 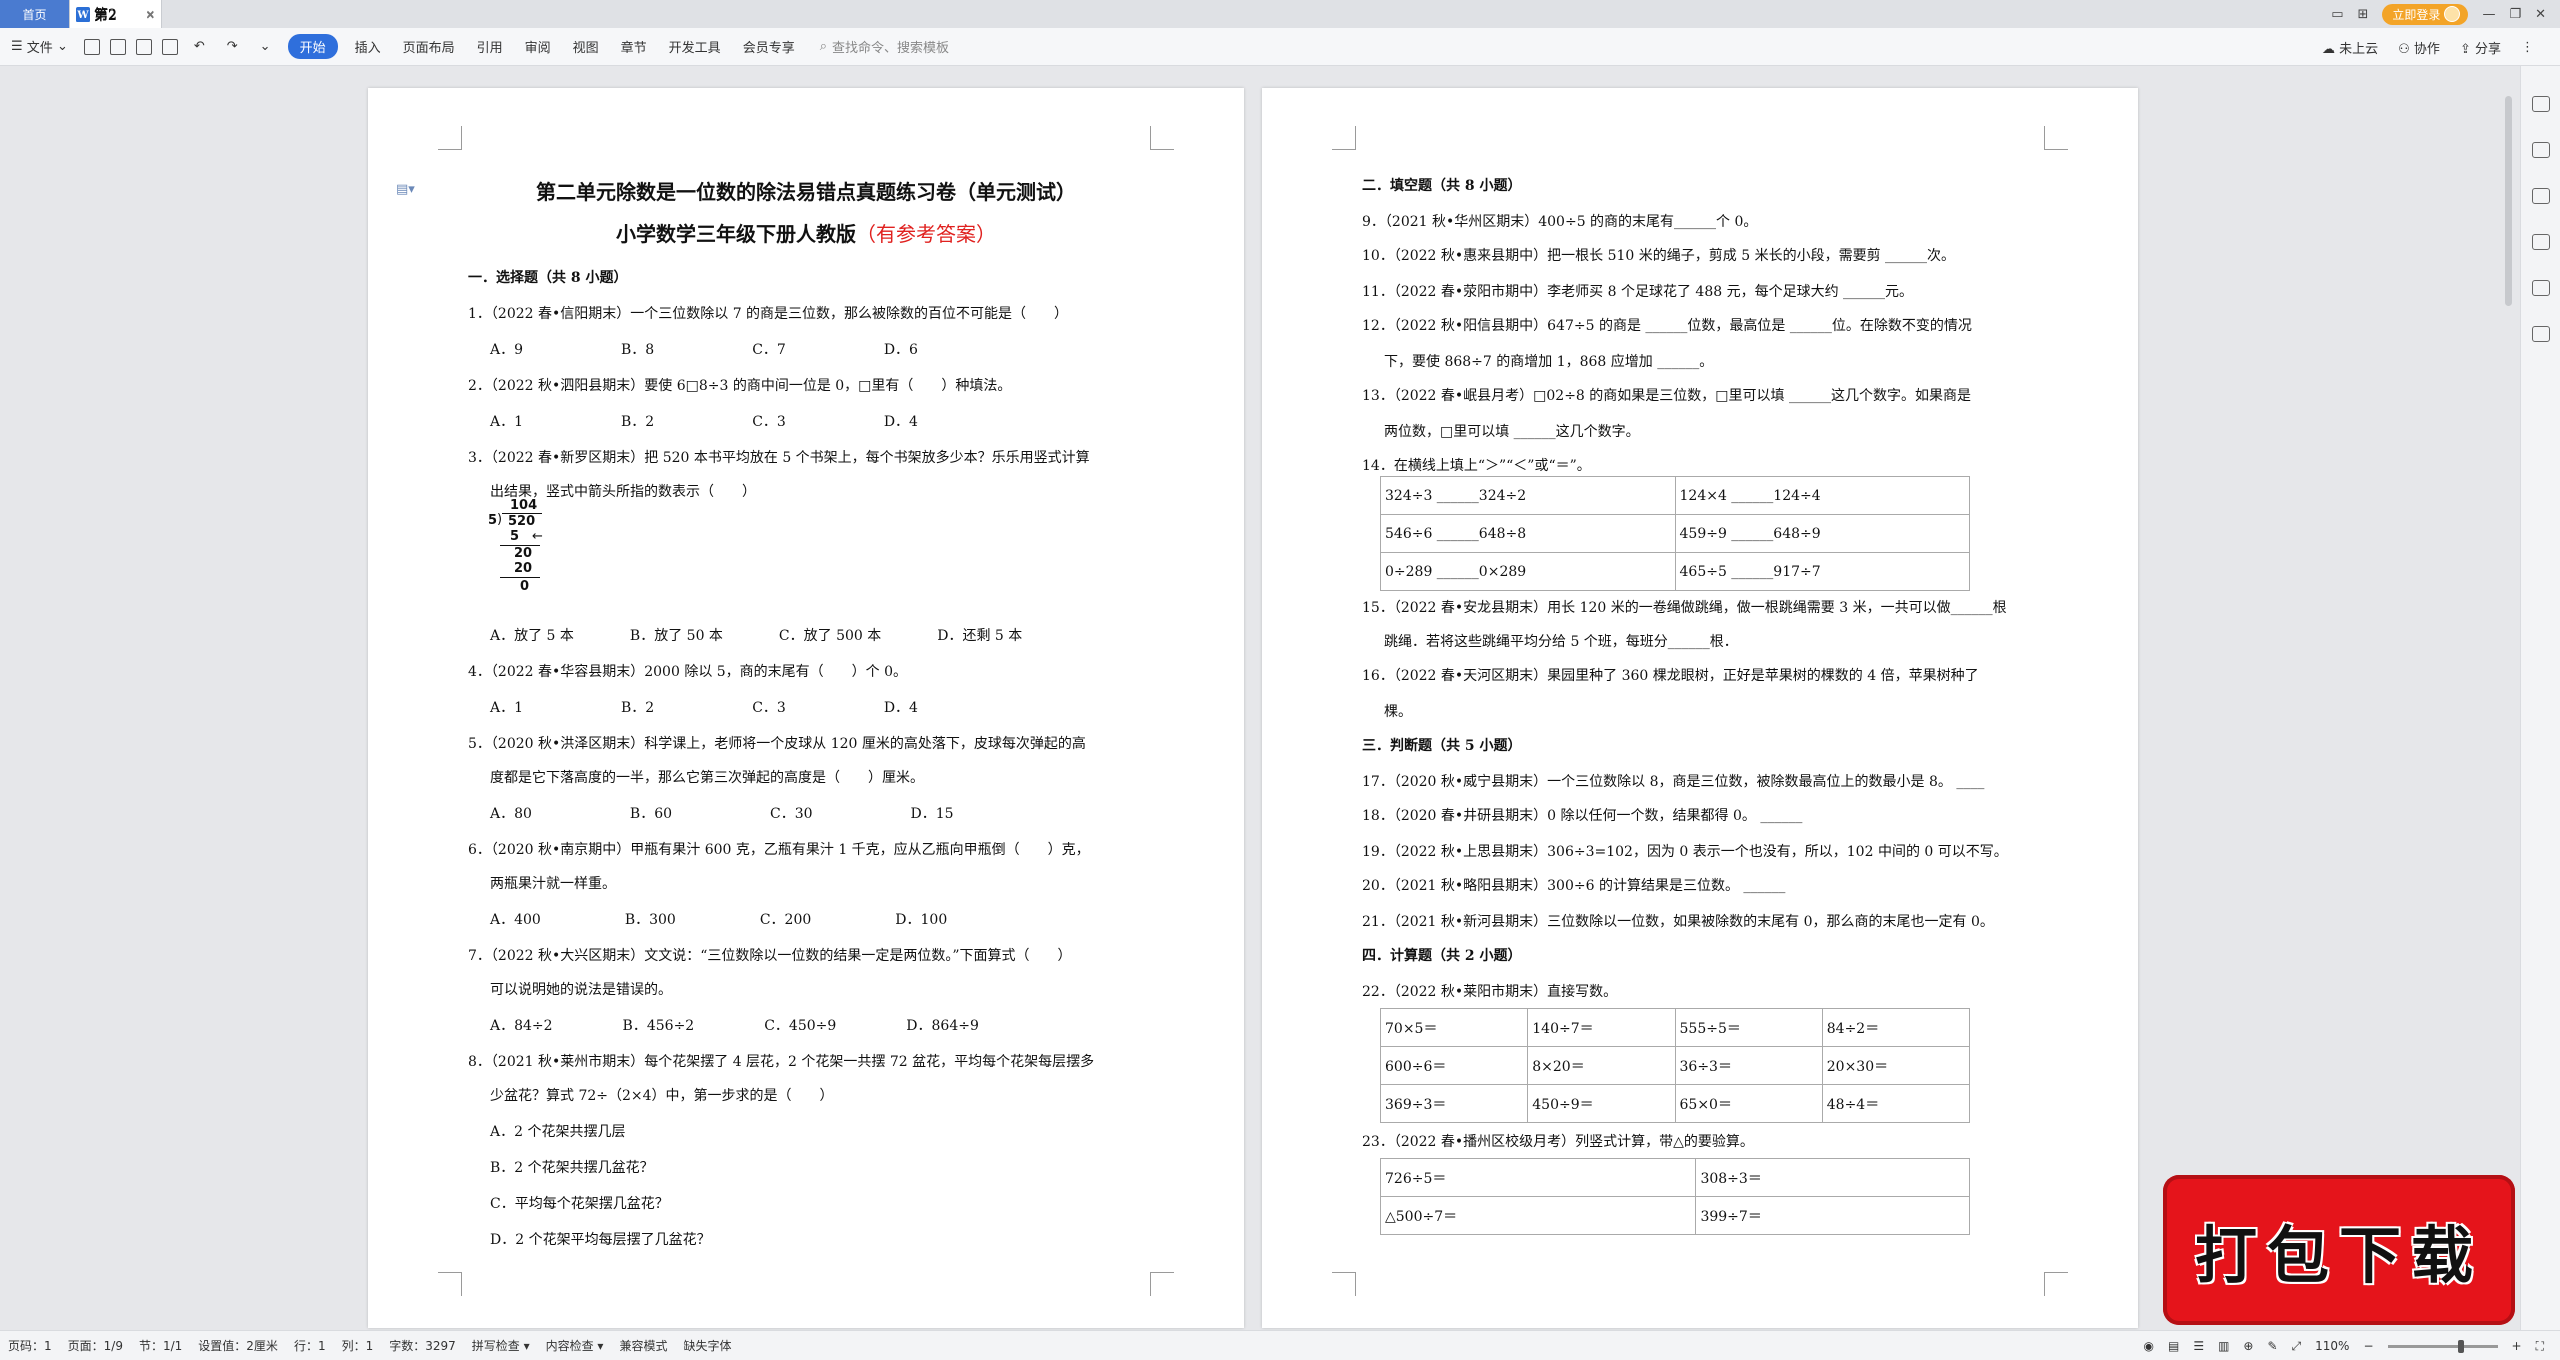 I want to click on doc-line: 23．（2022 春•播州区校级月考）列竖式计算，带△的要验算。, so click(x=1558, y=1142).